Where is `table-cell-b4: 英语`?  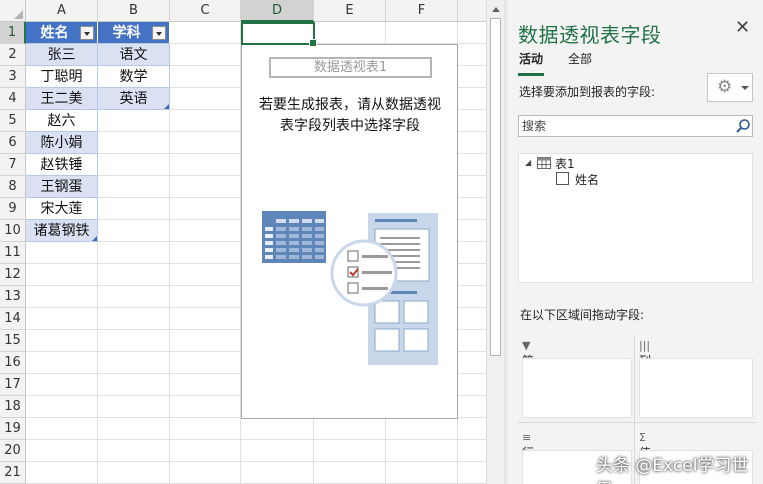
table-cell-b4: 英语 is located at coordinates (134, 99).